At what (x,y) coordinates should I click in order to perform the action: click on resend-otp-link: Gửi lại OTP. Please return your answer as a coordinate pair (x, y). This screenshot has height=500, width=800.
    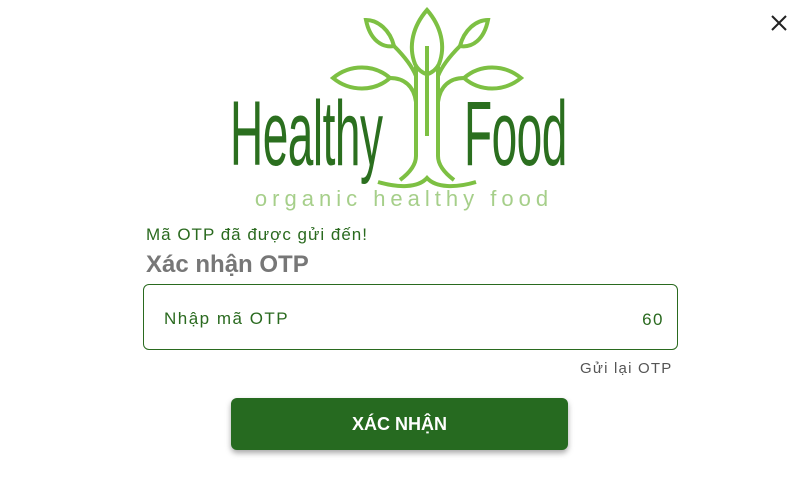
    Looking at the image, I should click on (626, 368).